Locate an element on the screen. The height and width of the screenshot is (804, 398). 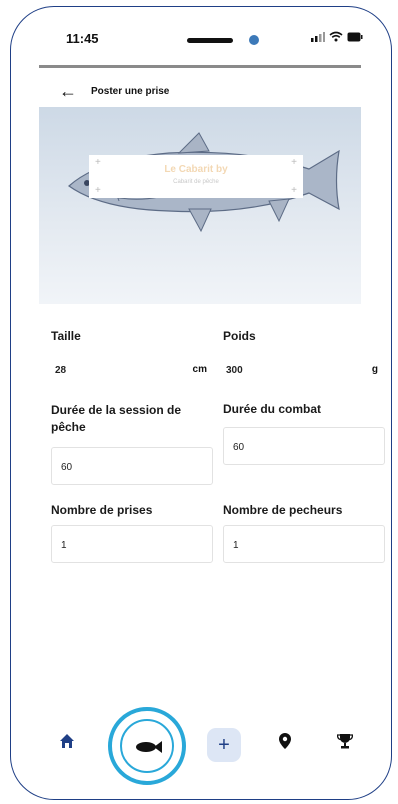
status-time: 11:45 is located at coordinates (82, 38).